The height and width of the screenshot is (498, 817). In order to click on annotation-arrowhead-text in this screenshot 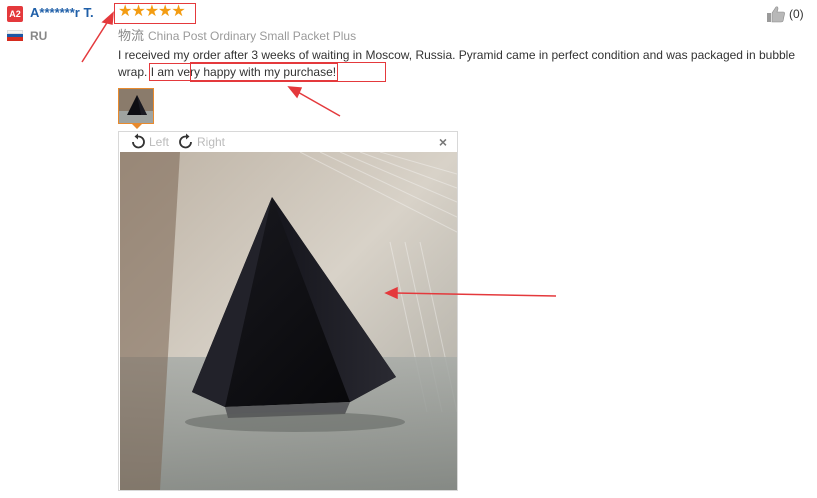, I will do `click(295, 92)`.